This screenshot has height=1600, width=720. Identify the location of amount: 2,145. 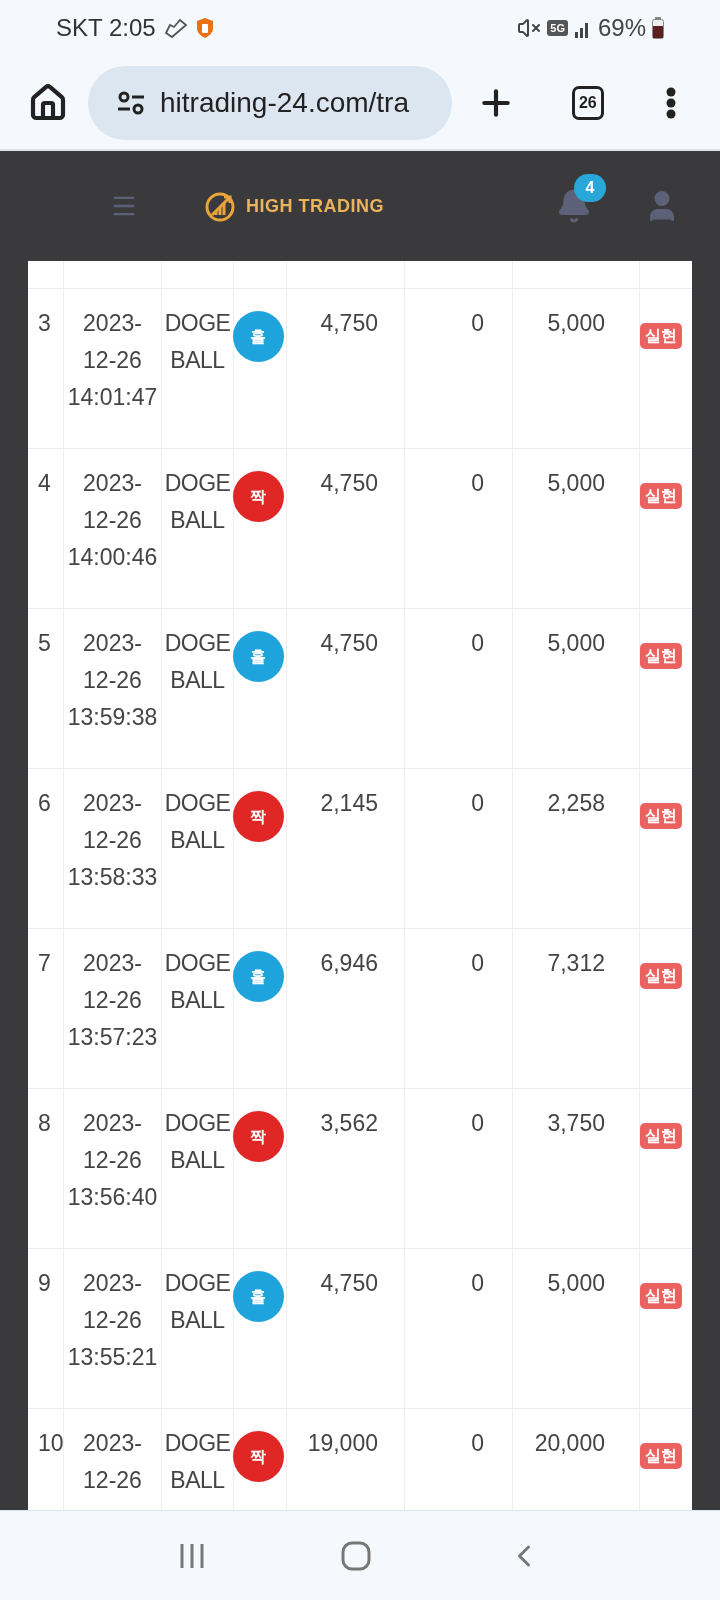
(349, 803).